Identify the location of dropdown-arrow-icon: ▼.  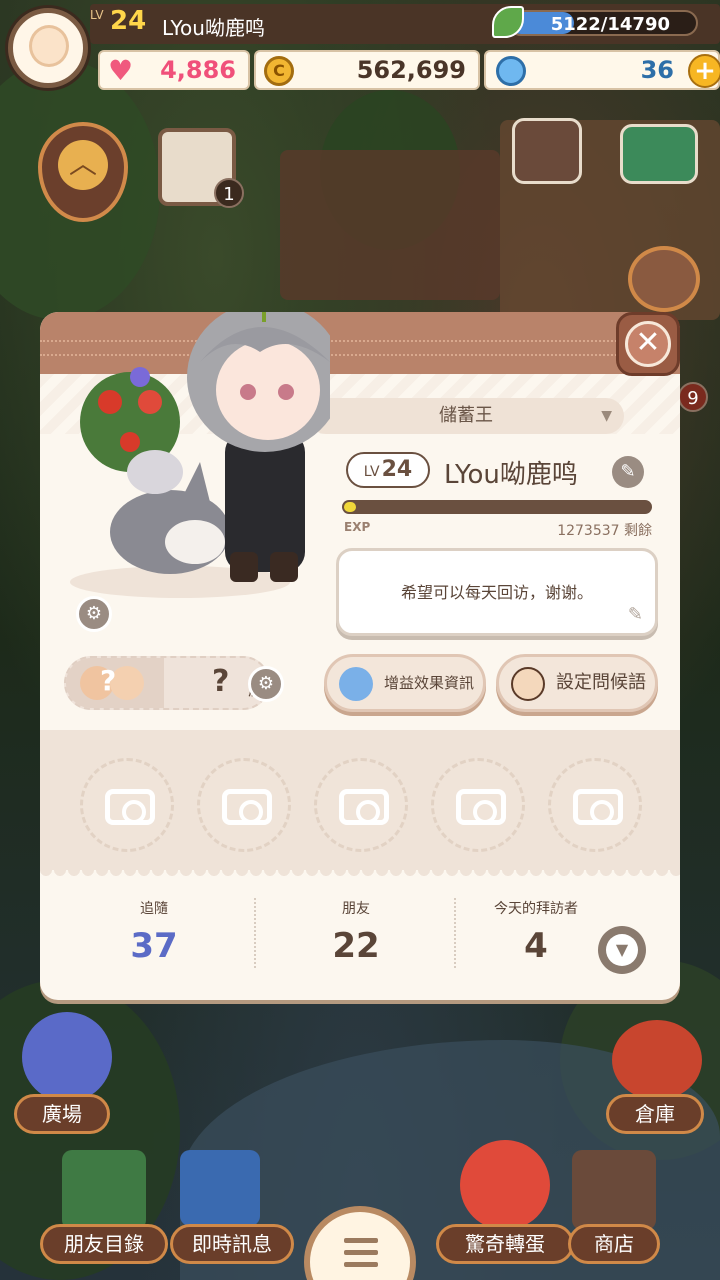
(606, 416).